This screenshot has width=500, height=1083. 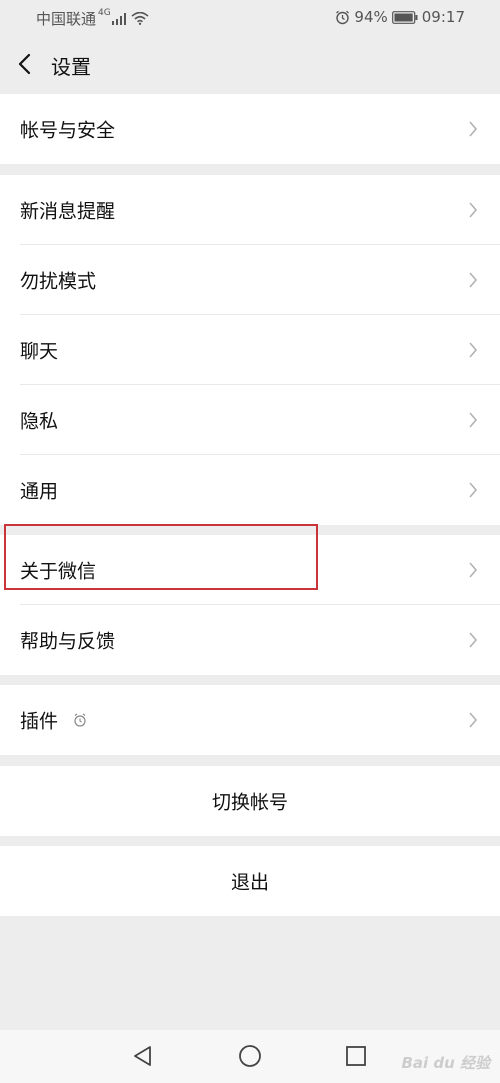 I want to click on row-label: 勿扰模式, so click(x=58, y=281).